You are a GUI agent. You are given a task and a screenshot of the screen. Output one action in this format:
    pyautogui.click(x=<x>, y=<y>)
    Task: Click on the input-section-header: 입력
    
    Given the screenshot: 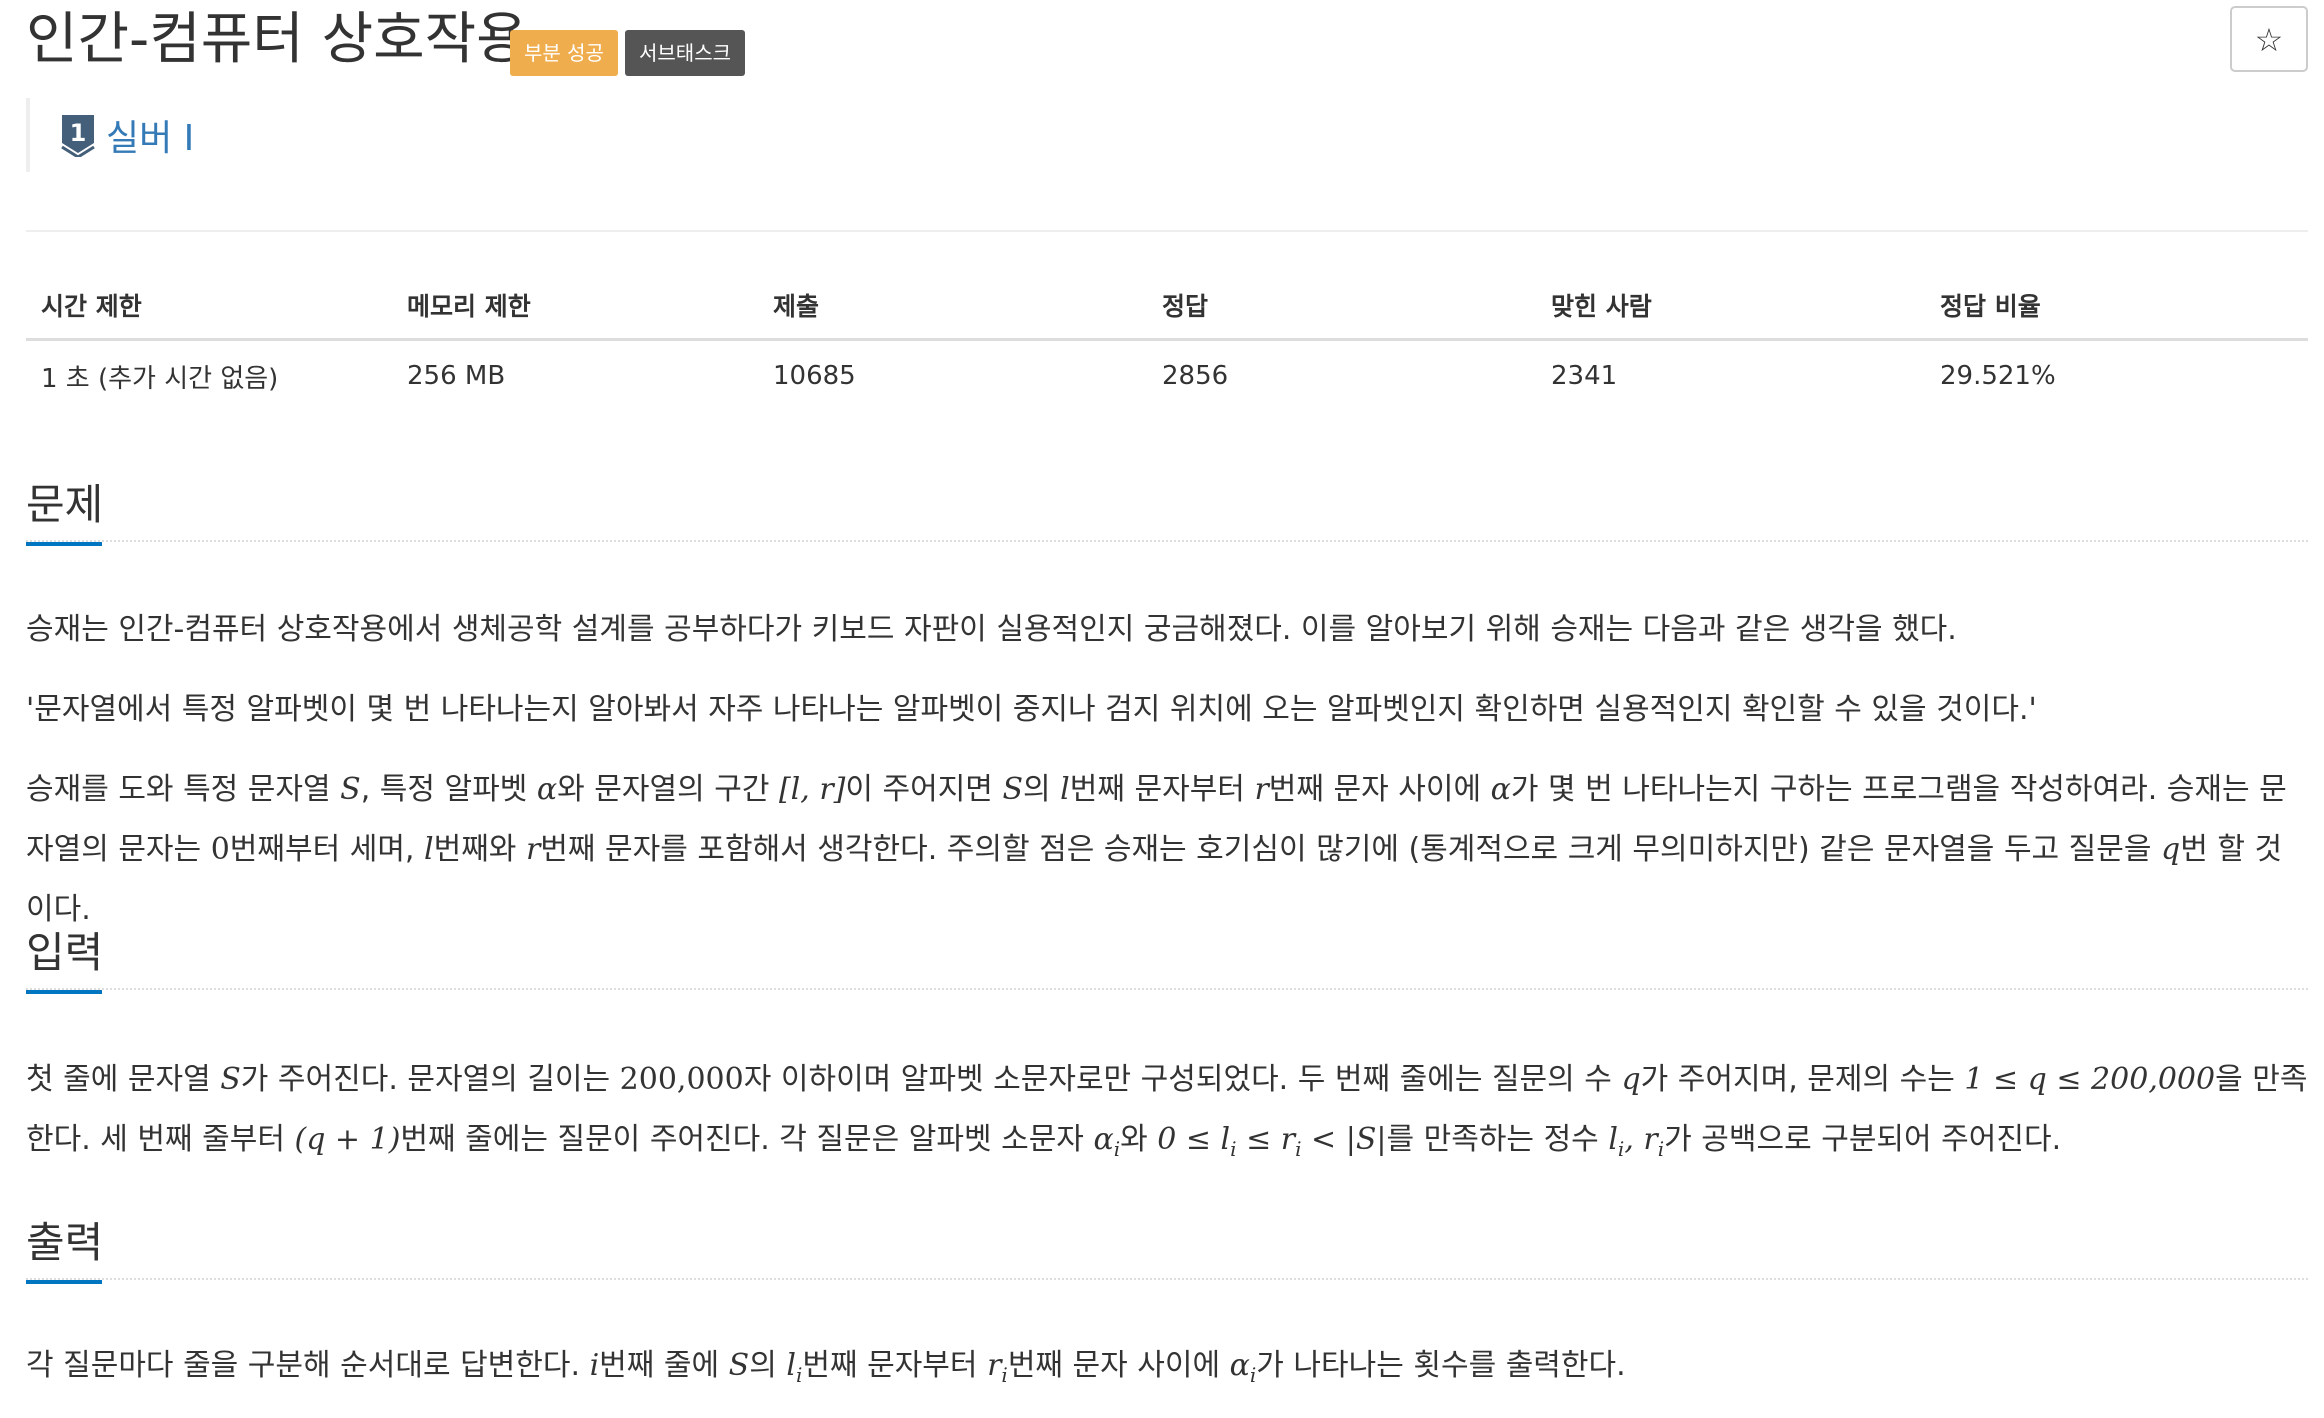 What is the action you would take?
    pyautogui.click(x=1167, y=960)
    